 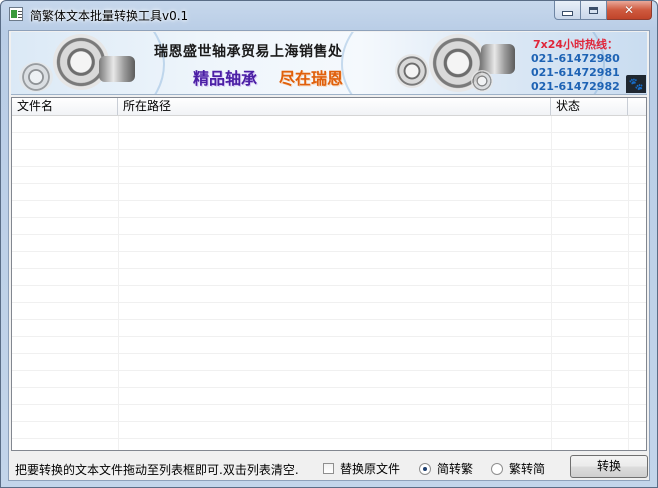 What do you see at coordinates (589, 106) in the screenshot?
I see `column-header-status: 状态` at bounding box center [589, 106].